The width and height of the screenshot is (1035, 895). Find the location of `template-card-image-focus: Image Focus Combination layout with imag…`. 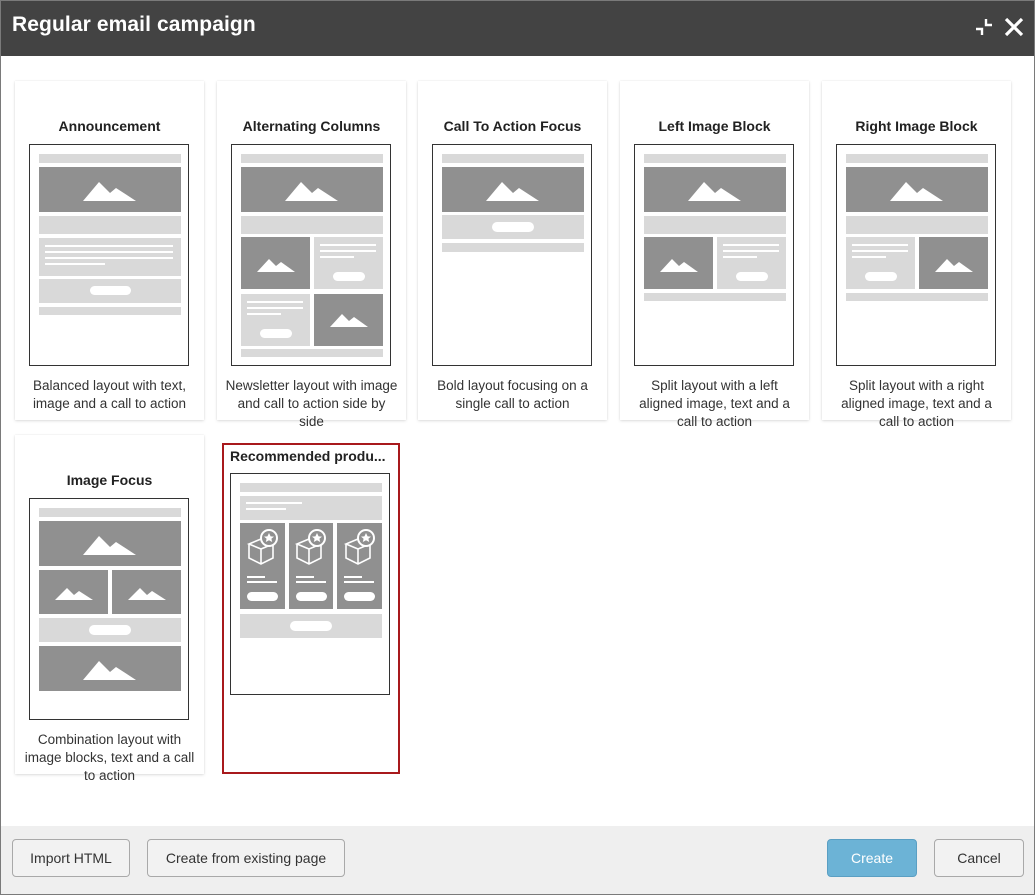

template-card-image-focus: Image Focus Combination layout with imag… is located at coordinates (109, 609).